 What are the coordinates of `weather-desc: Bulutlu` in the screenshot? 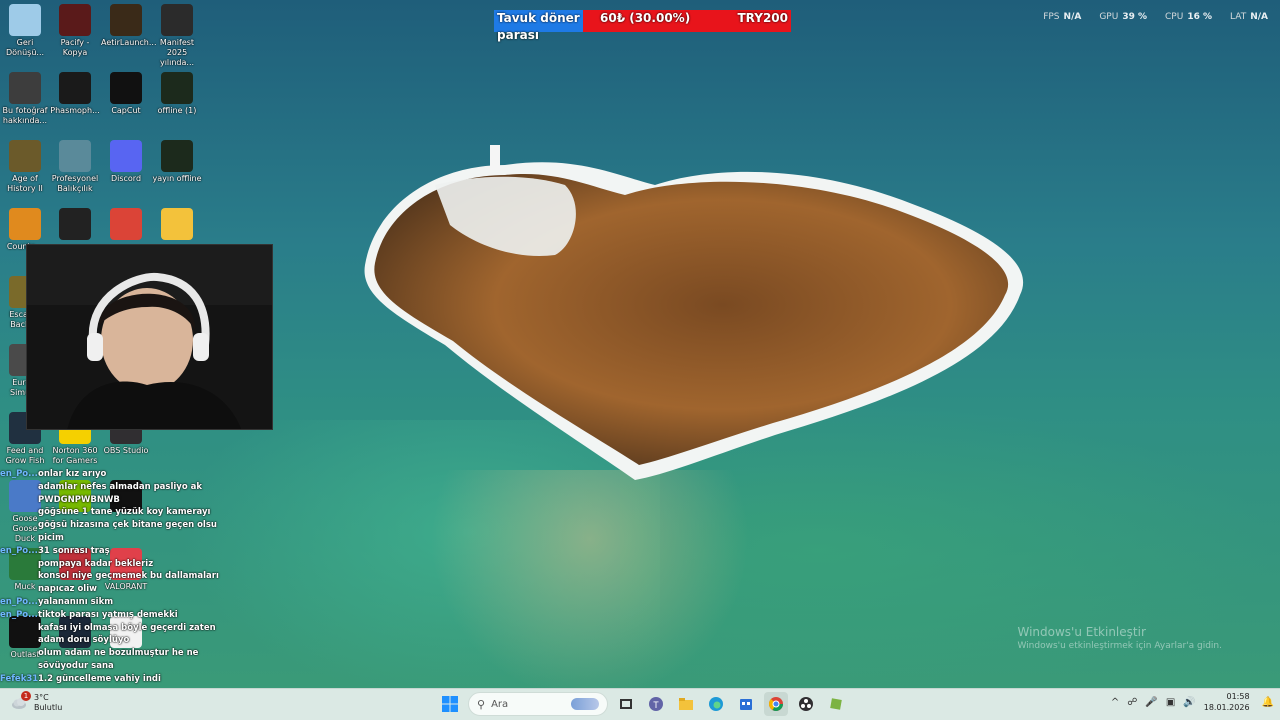 It's located at (48, 707).